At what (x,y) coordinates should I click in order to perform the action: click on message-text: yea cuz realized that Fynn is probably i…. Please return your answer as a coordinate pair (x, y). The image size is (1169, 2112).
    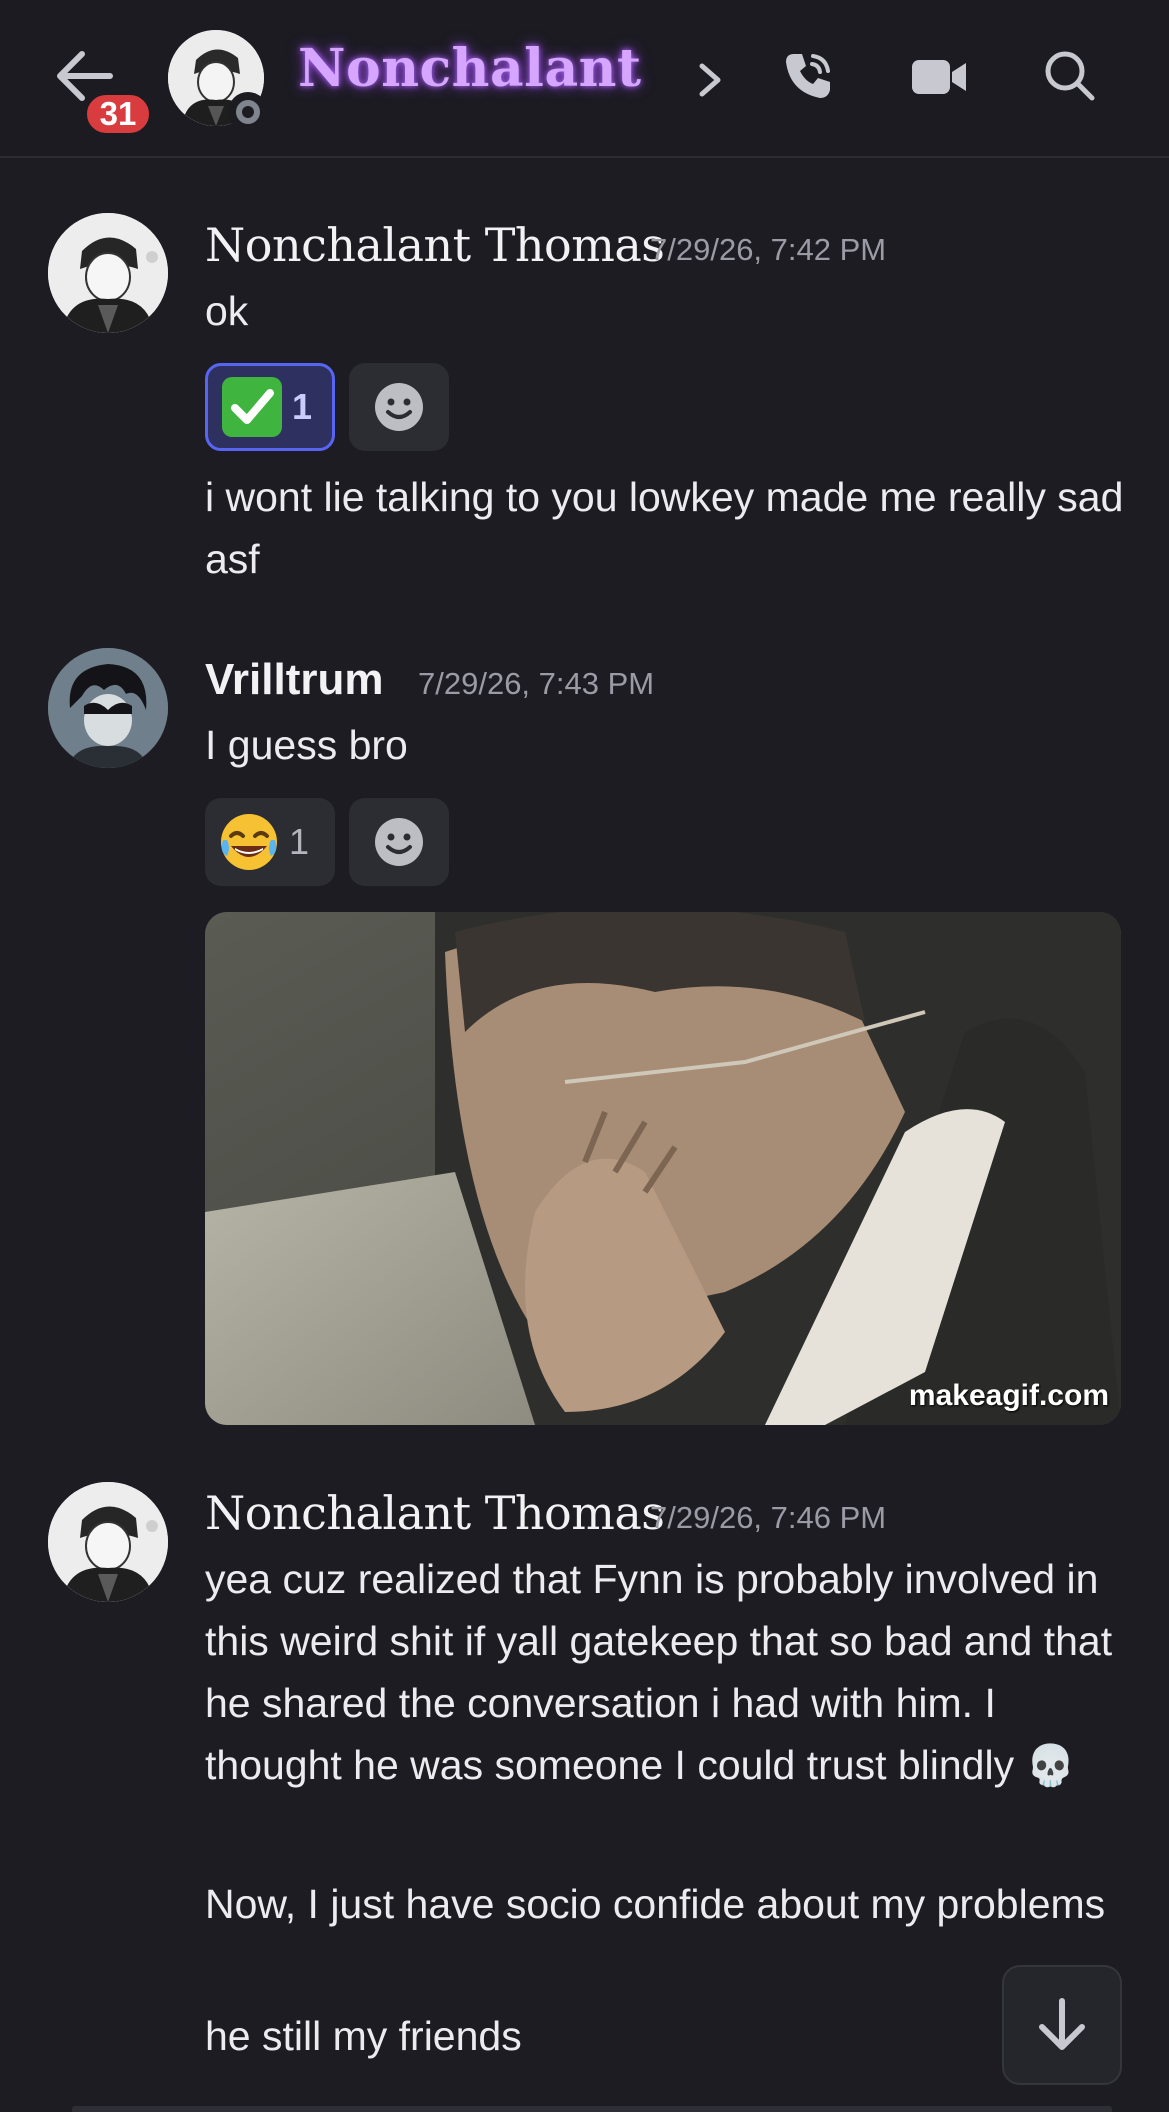
    Looking at the image, I should click on (670, 1672).